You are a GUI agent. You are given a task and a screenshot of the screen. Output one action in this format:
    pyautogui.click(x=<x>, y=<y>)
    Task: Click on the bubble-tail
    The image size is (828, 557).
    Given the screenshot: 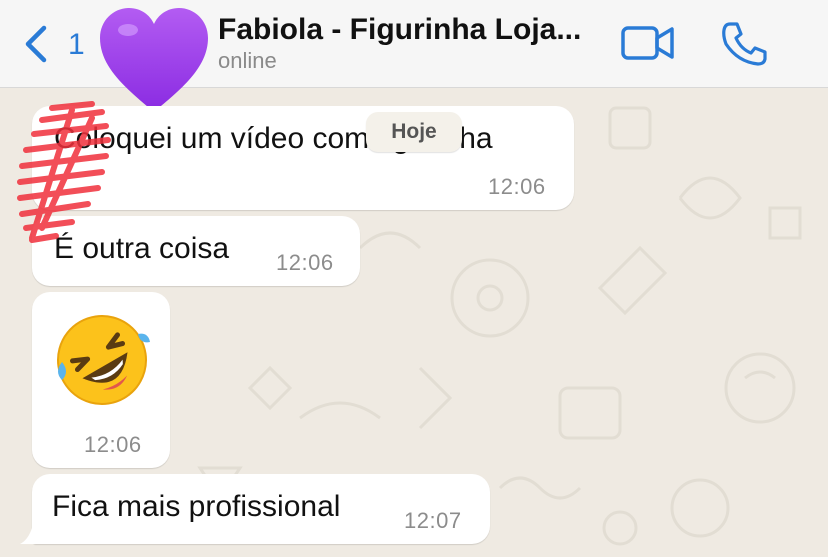 What is the action you would take?
    pyautogui.click(x=29, y=536)
    